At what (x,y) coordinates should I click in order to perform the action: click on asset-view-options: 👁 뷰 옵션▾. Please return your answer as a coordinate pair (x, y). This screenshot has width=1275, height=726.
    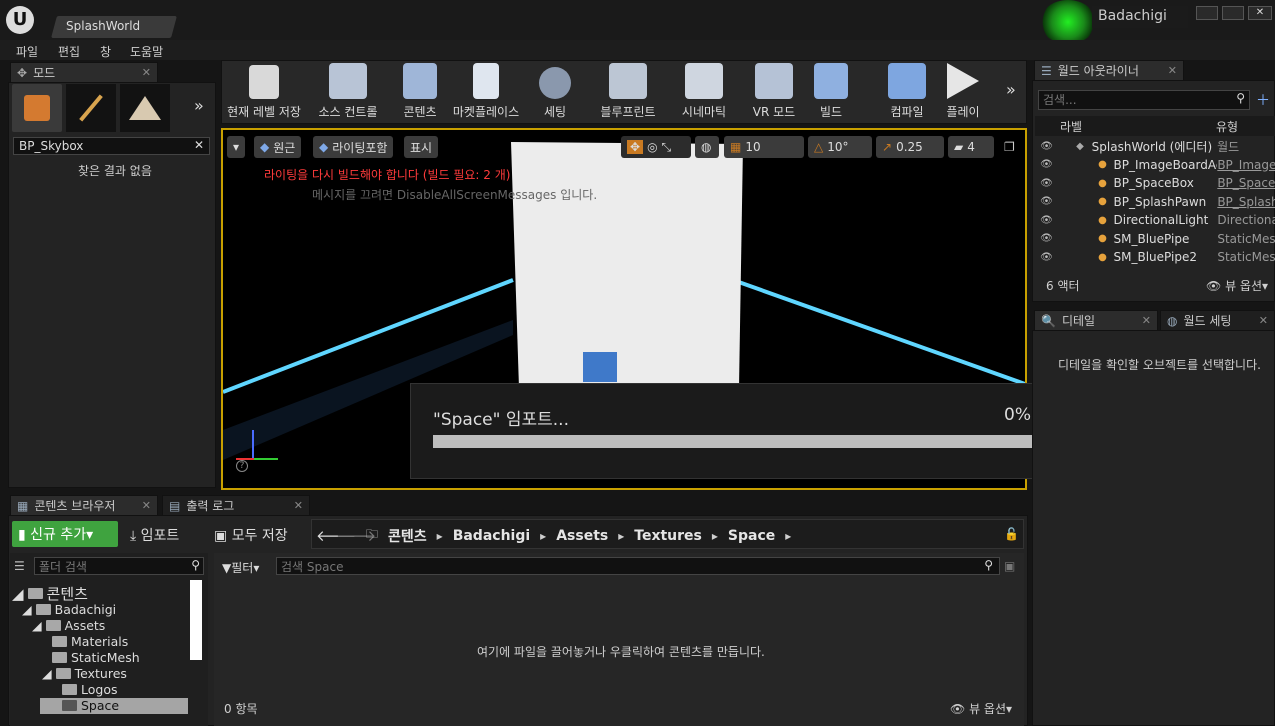
    Looking at the image, I should click on (981, 708).